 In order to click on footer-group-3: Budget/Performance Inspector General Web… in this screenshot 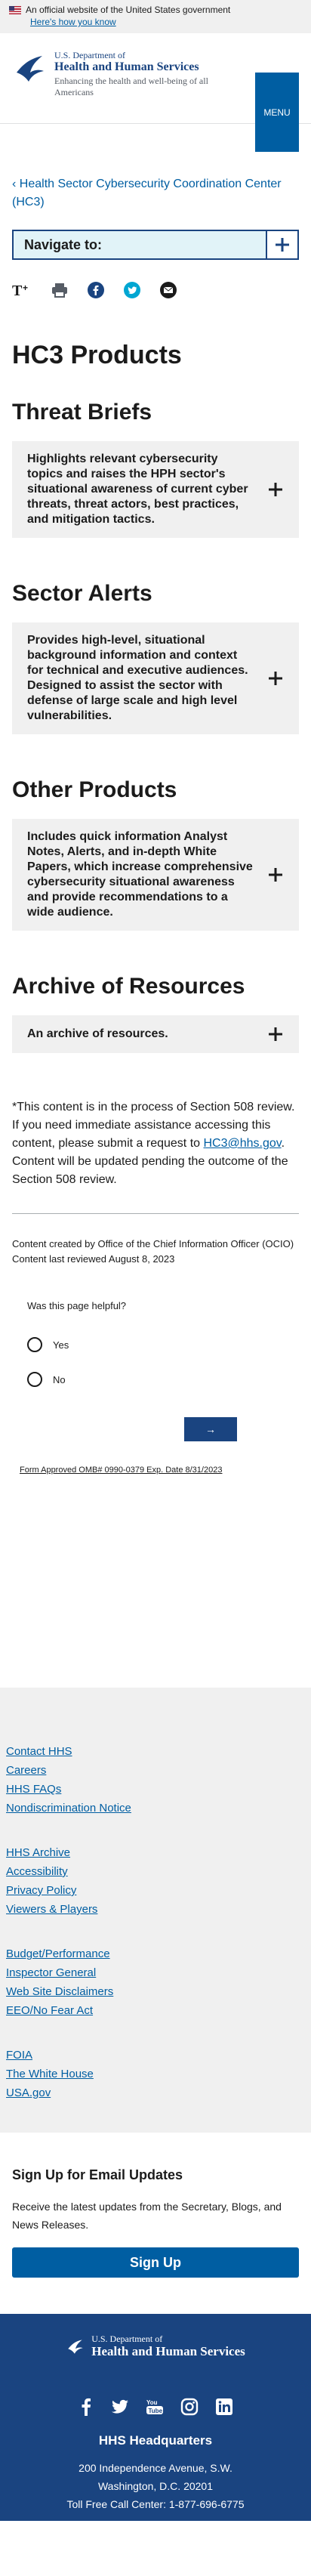, I will do `click(155, 1969)`.